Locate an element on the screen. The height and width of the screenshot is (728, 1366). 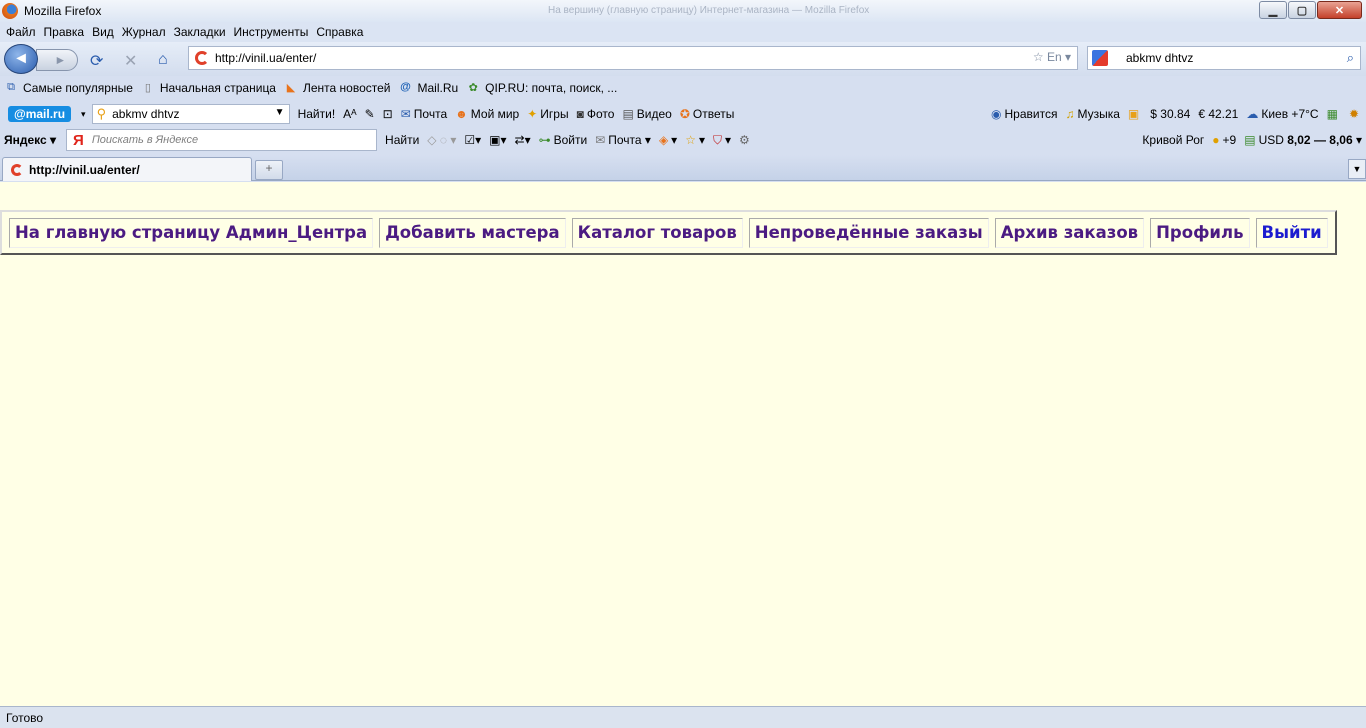
yandex-weather: ● +9 is located at coordinates (1224, 140).